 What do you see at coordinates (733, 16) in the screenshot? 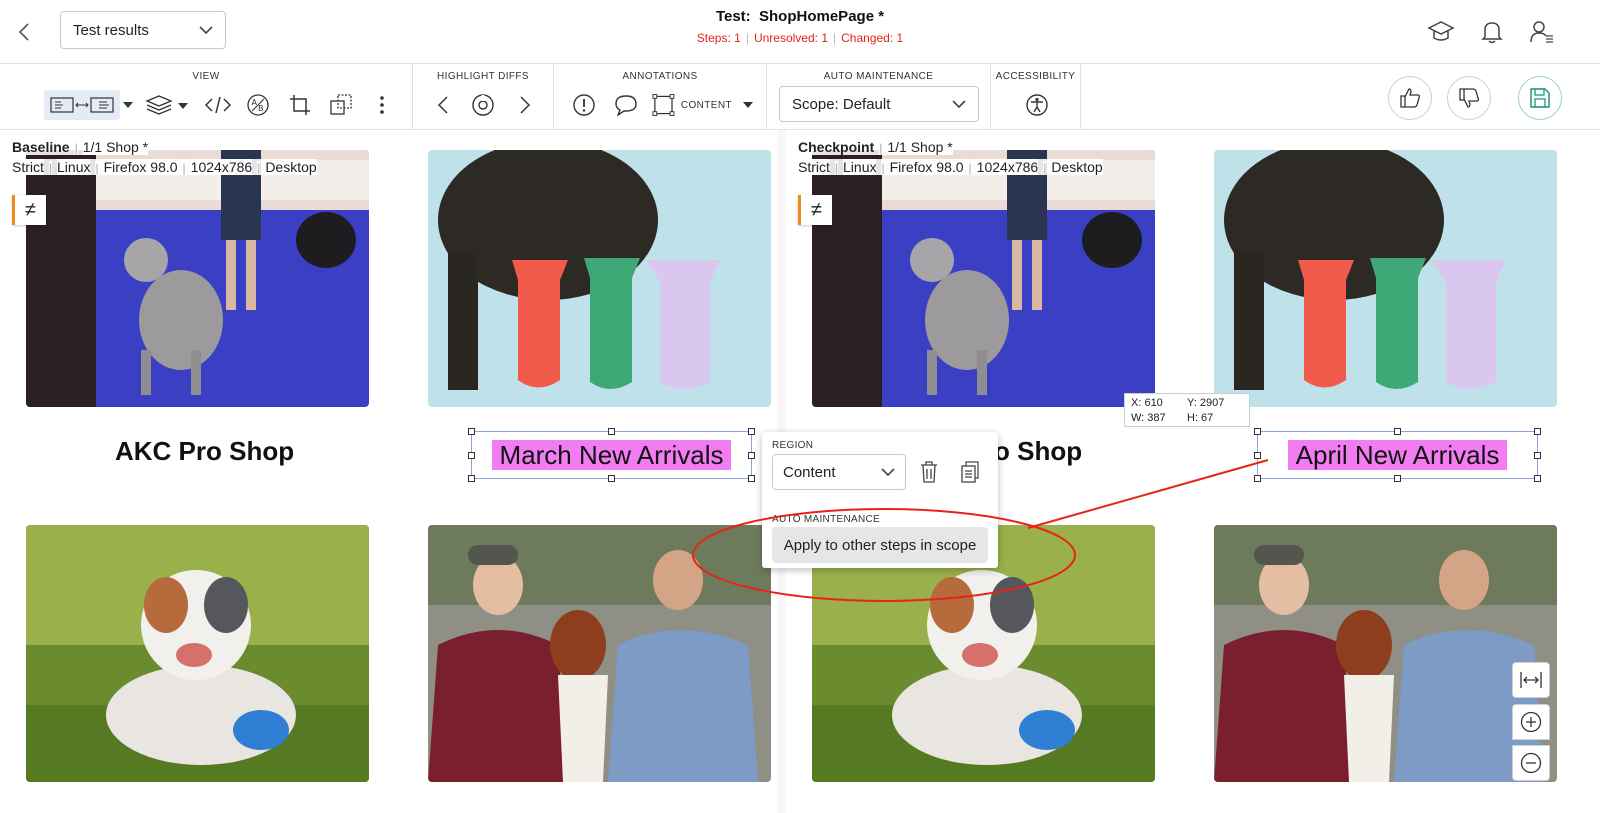
I see `test-label: Test:` at bounding box center [733, 16].